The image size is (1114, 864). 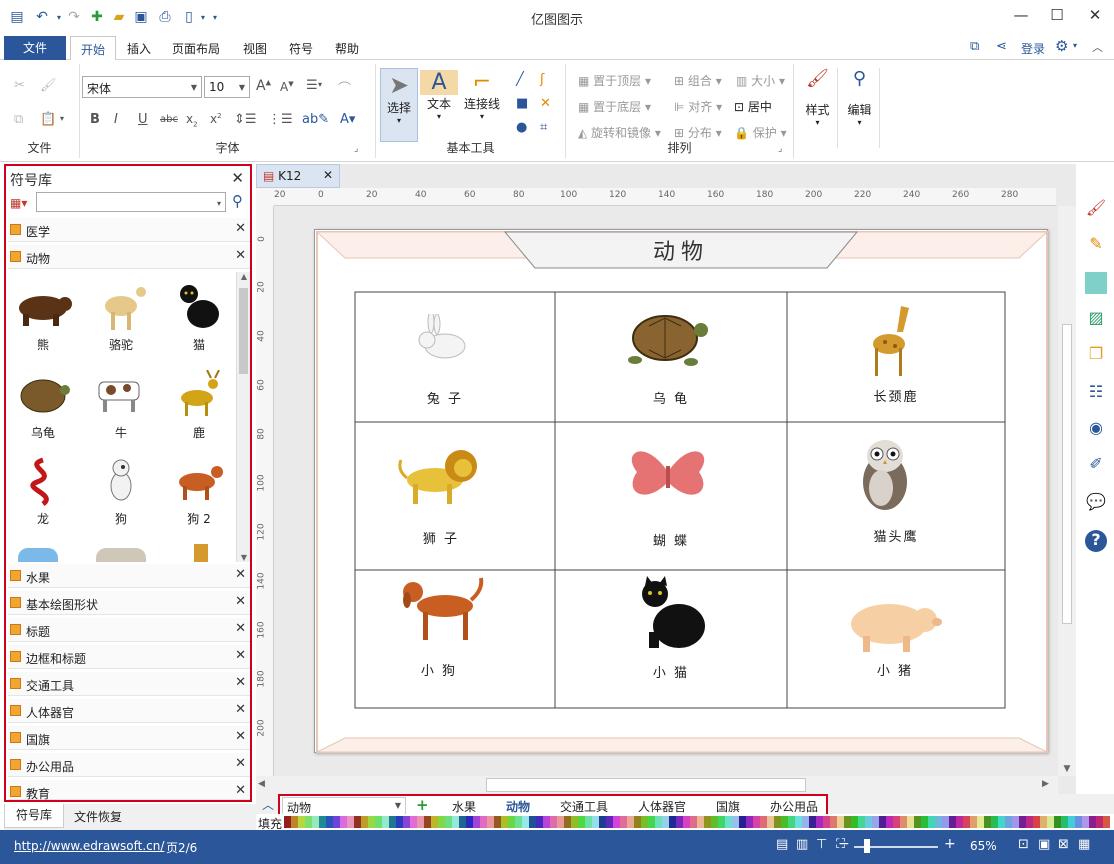 What do you see at coordinates (121, 317) in the screenshot?
I see `symbol-camel: 骆驼` at bounding box center [121, 317].